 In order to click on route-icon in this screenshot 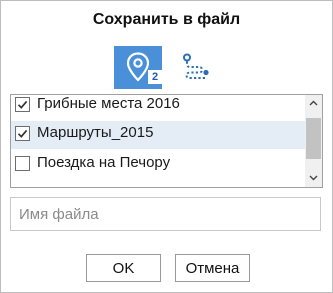, I will do `click(196, 66)`.